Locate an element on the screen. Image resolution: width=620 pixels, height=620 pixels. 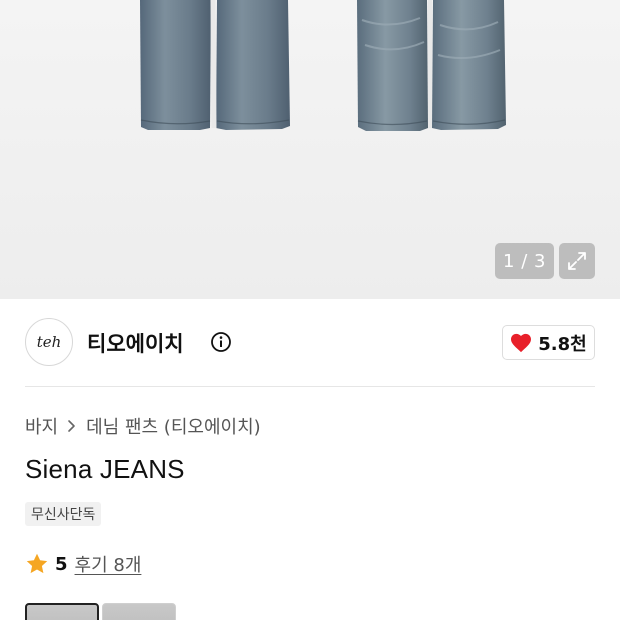
brand-logo: teh is located at coordinates (49, 342).